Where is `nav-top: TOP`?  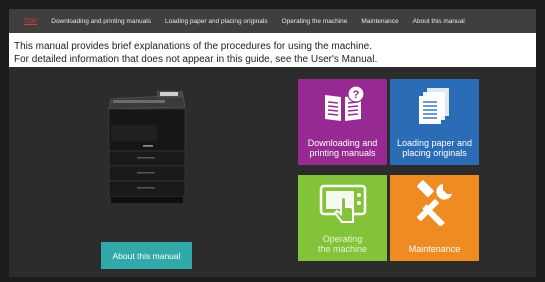
nav-top: TOP is located at coordinates (30, 21).